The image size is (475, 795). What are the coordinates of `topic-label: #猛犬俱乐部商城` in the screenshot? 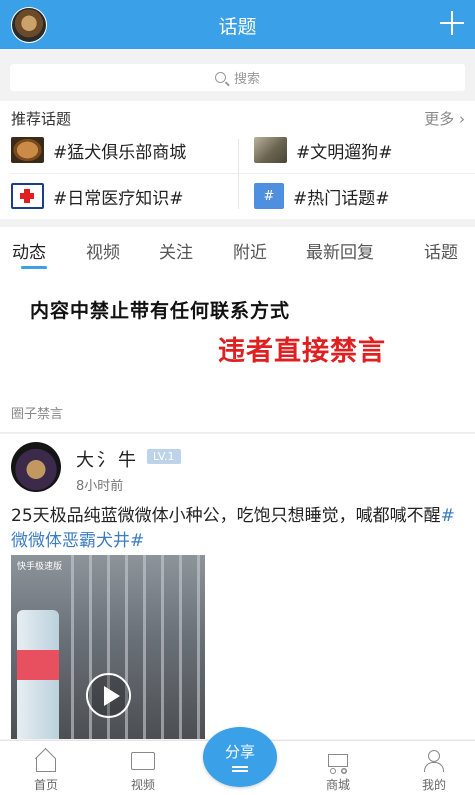 It's located at (120, 152).